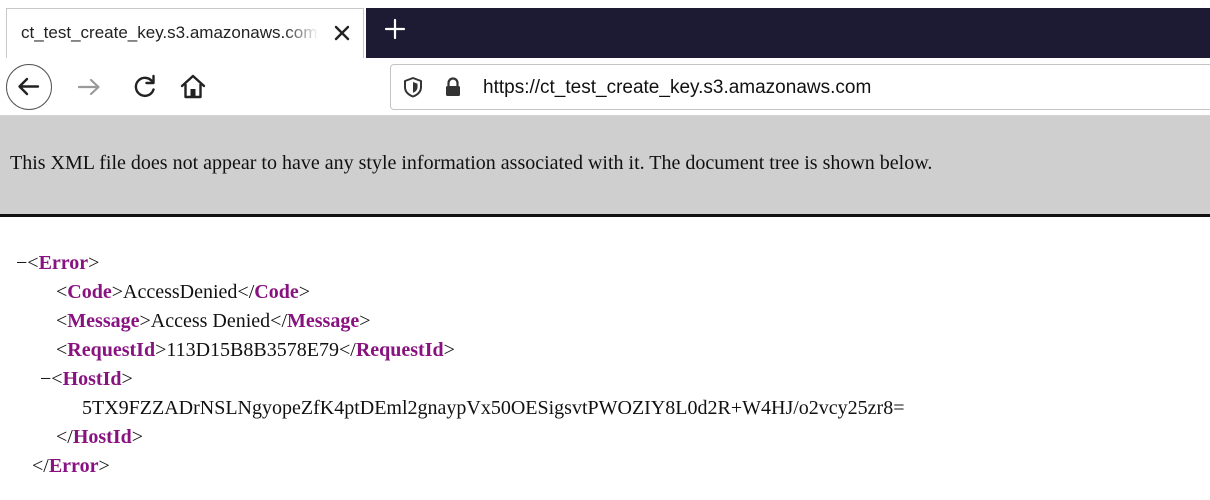  I want to click on browser-tab: ct_test_create_key.s3.amazonaws.com, so click(185, 33).